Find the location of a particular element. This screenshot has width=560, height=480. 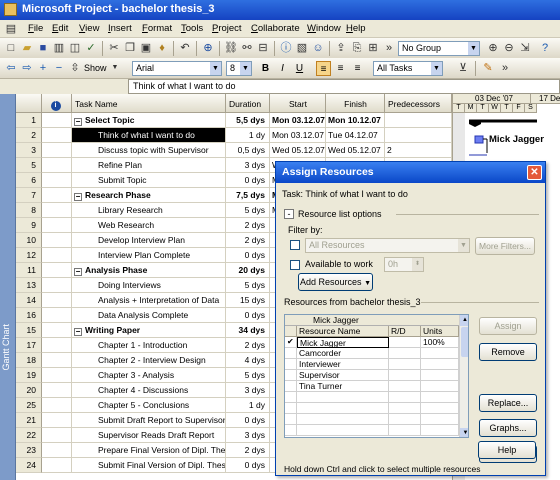

menu-window: Window is located at coordinates (324, 28).